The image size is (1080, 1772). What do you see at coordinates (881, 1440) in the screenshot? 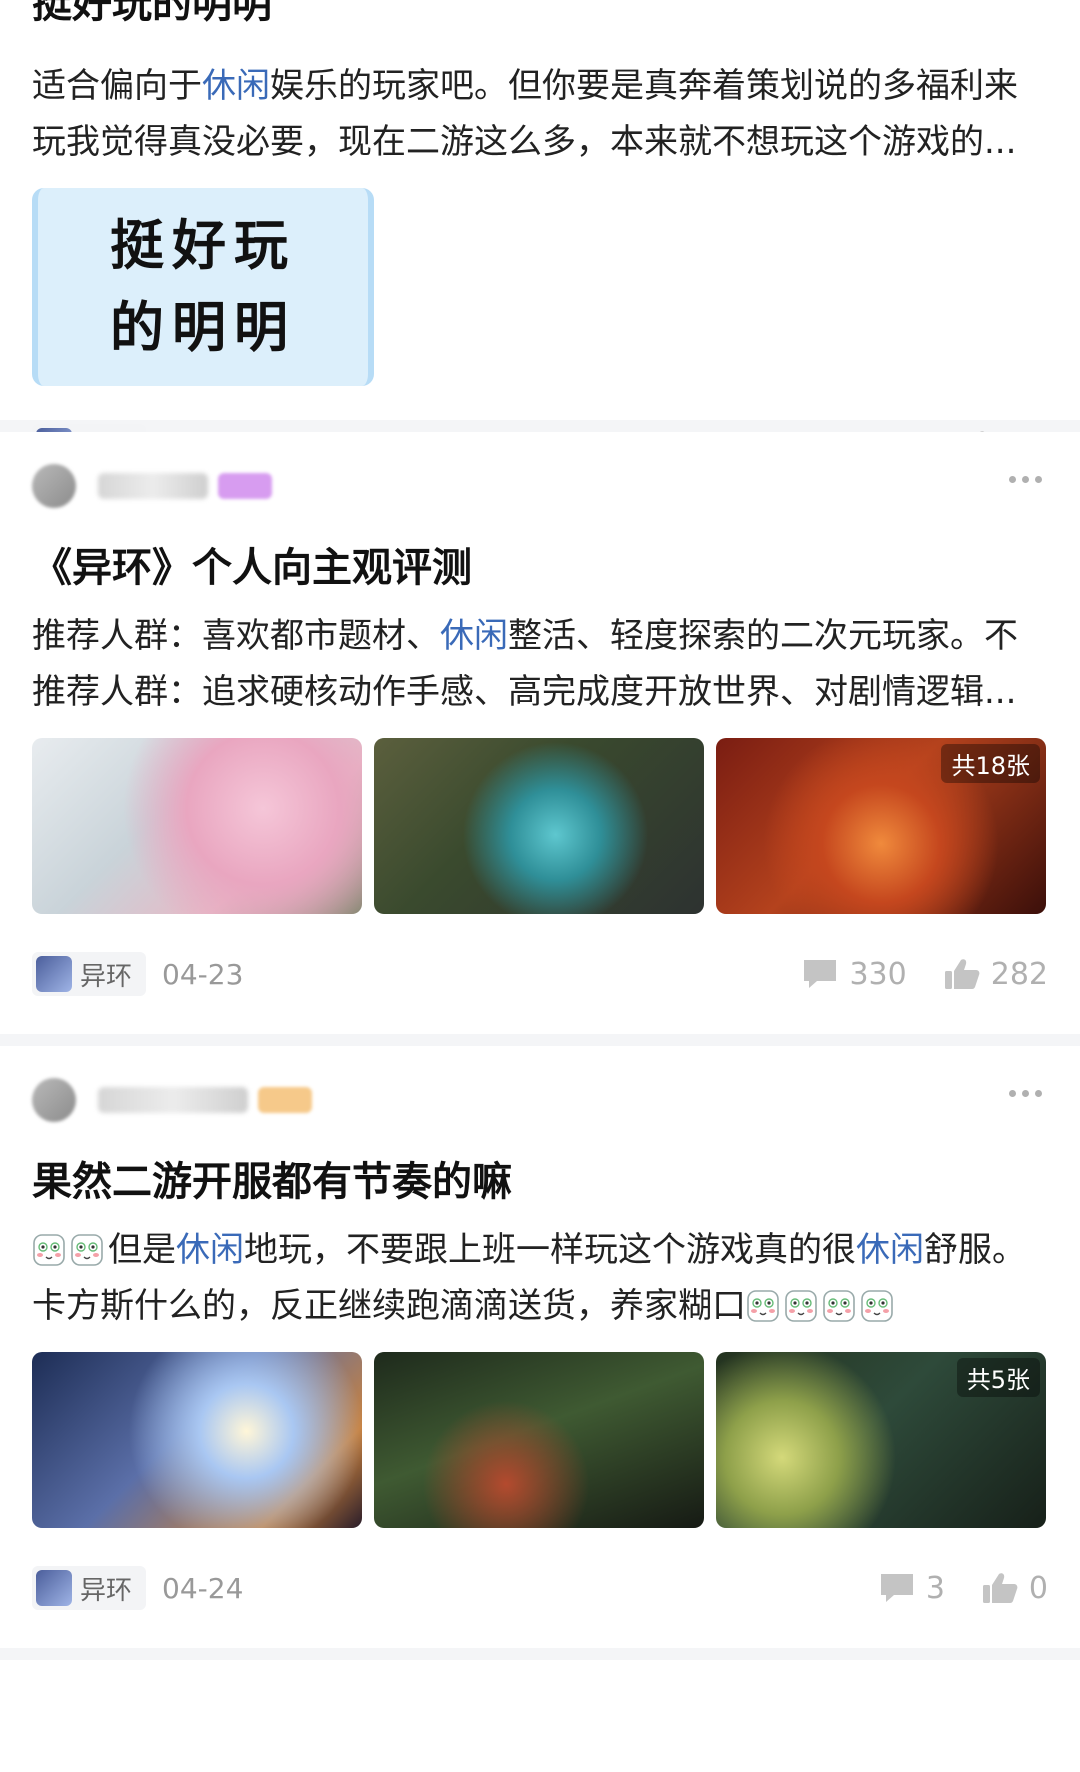
I see `post-image: 共5张` at bounding box center [881, 1440].